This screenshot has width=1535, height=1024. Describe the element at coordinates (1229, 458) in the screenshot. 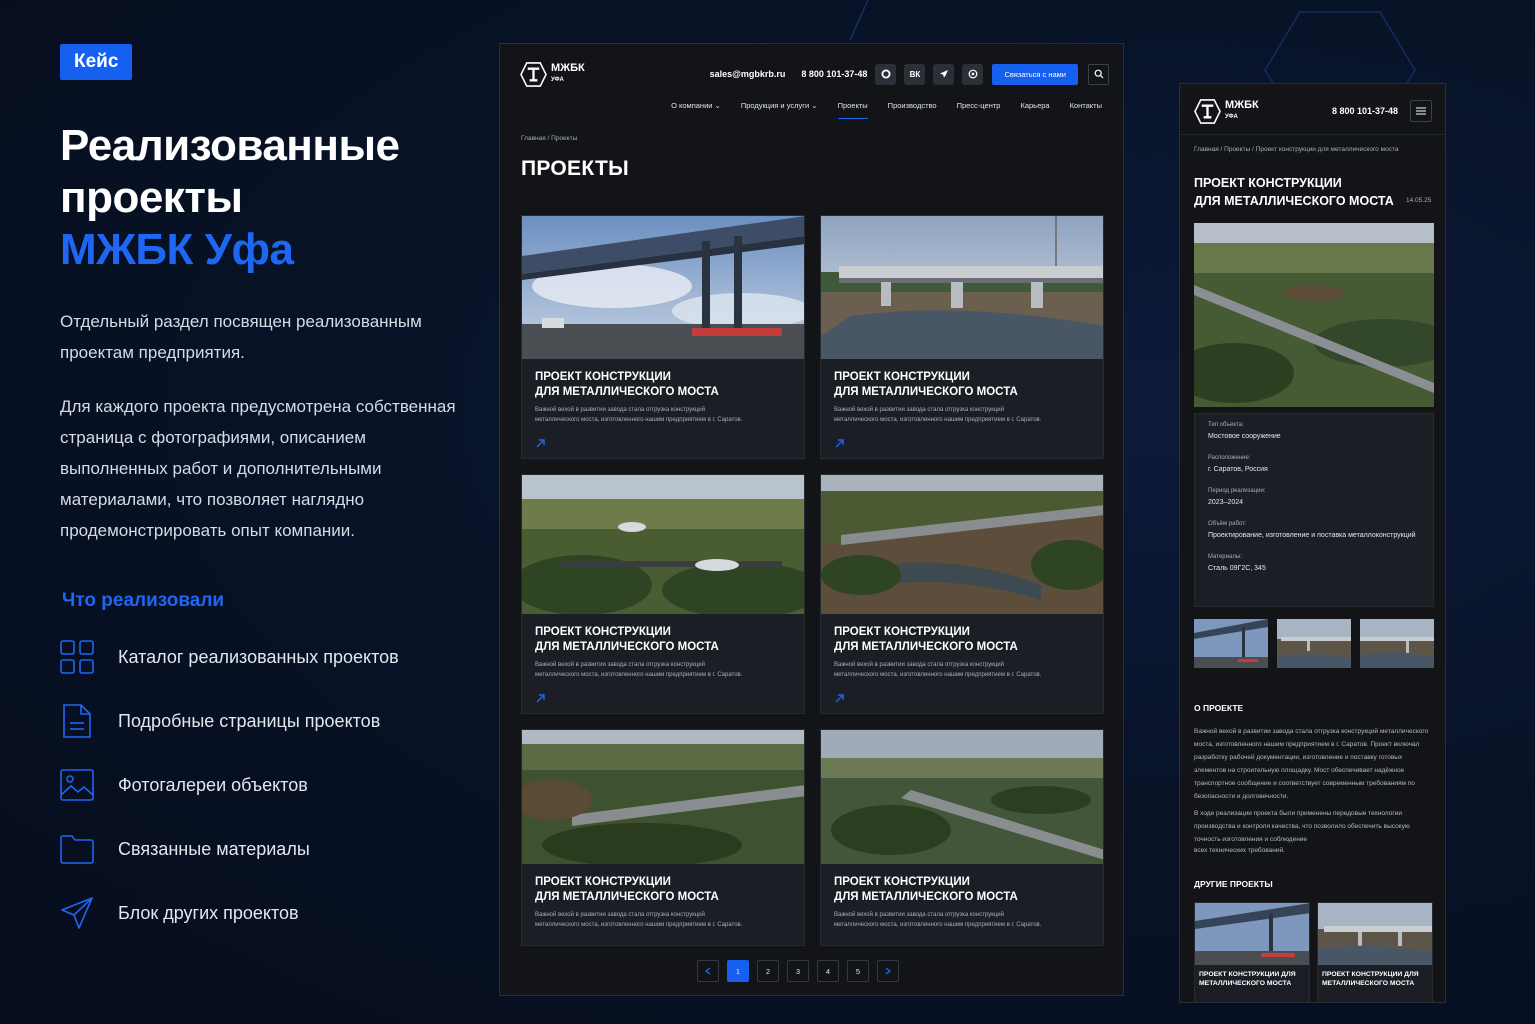

I see `spec-label: Расположение:` at that location.